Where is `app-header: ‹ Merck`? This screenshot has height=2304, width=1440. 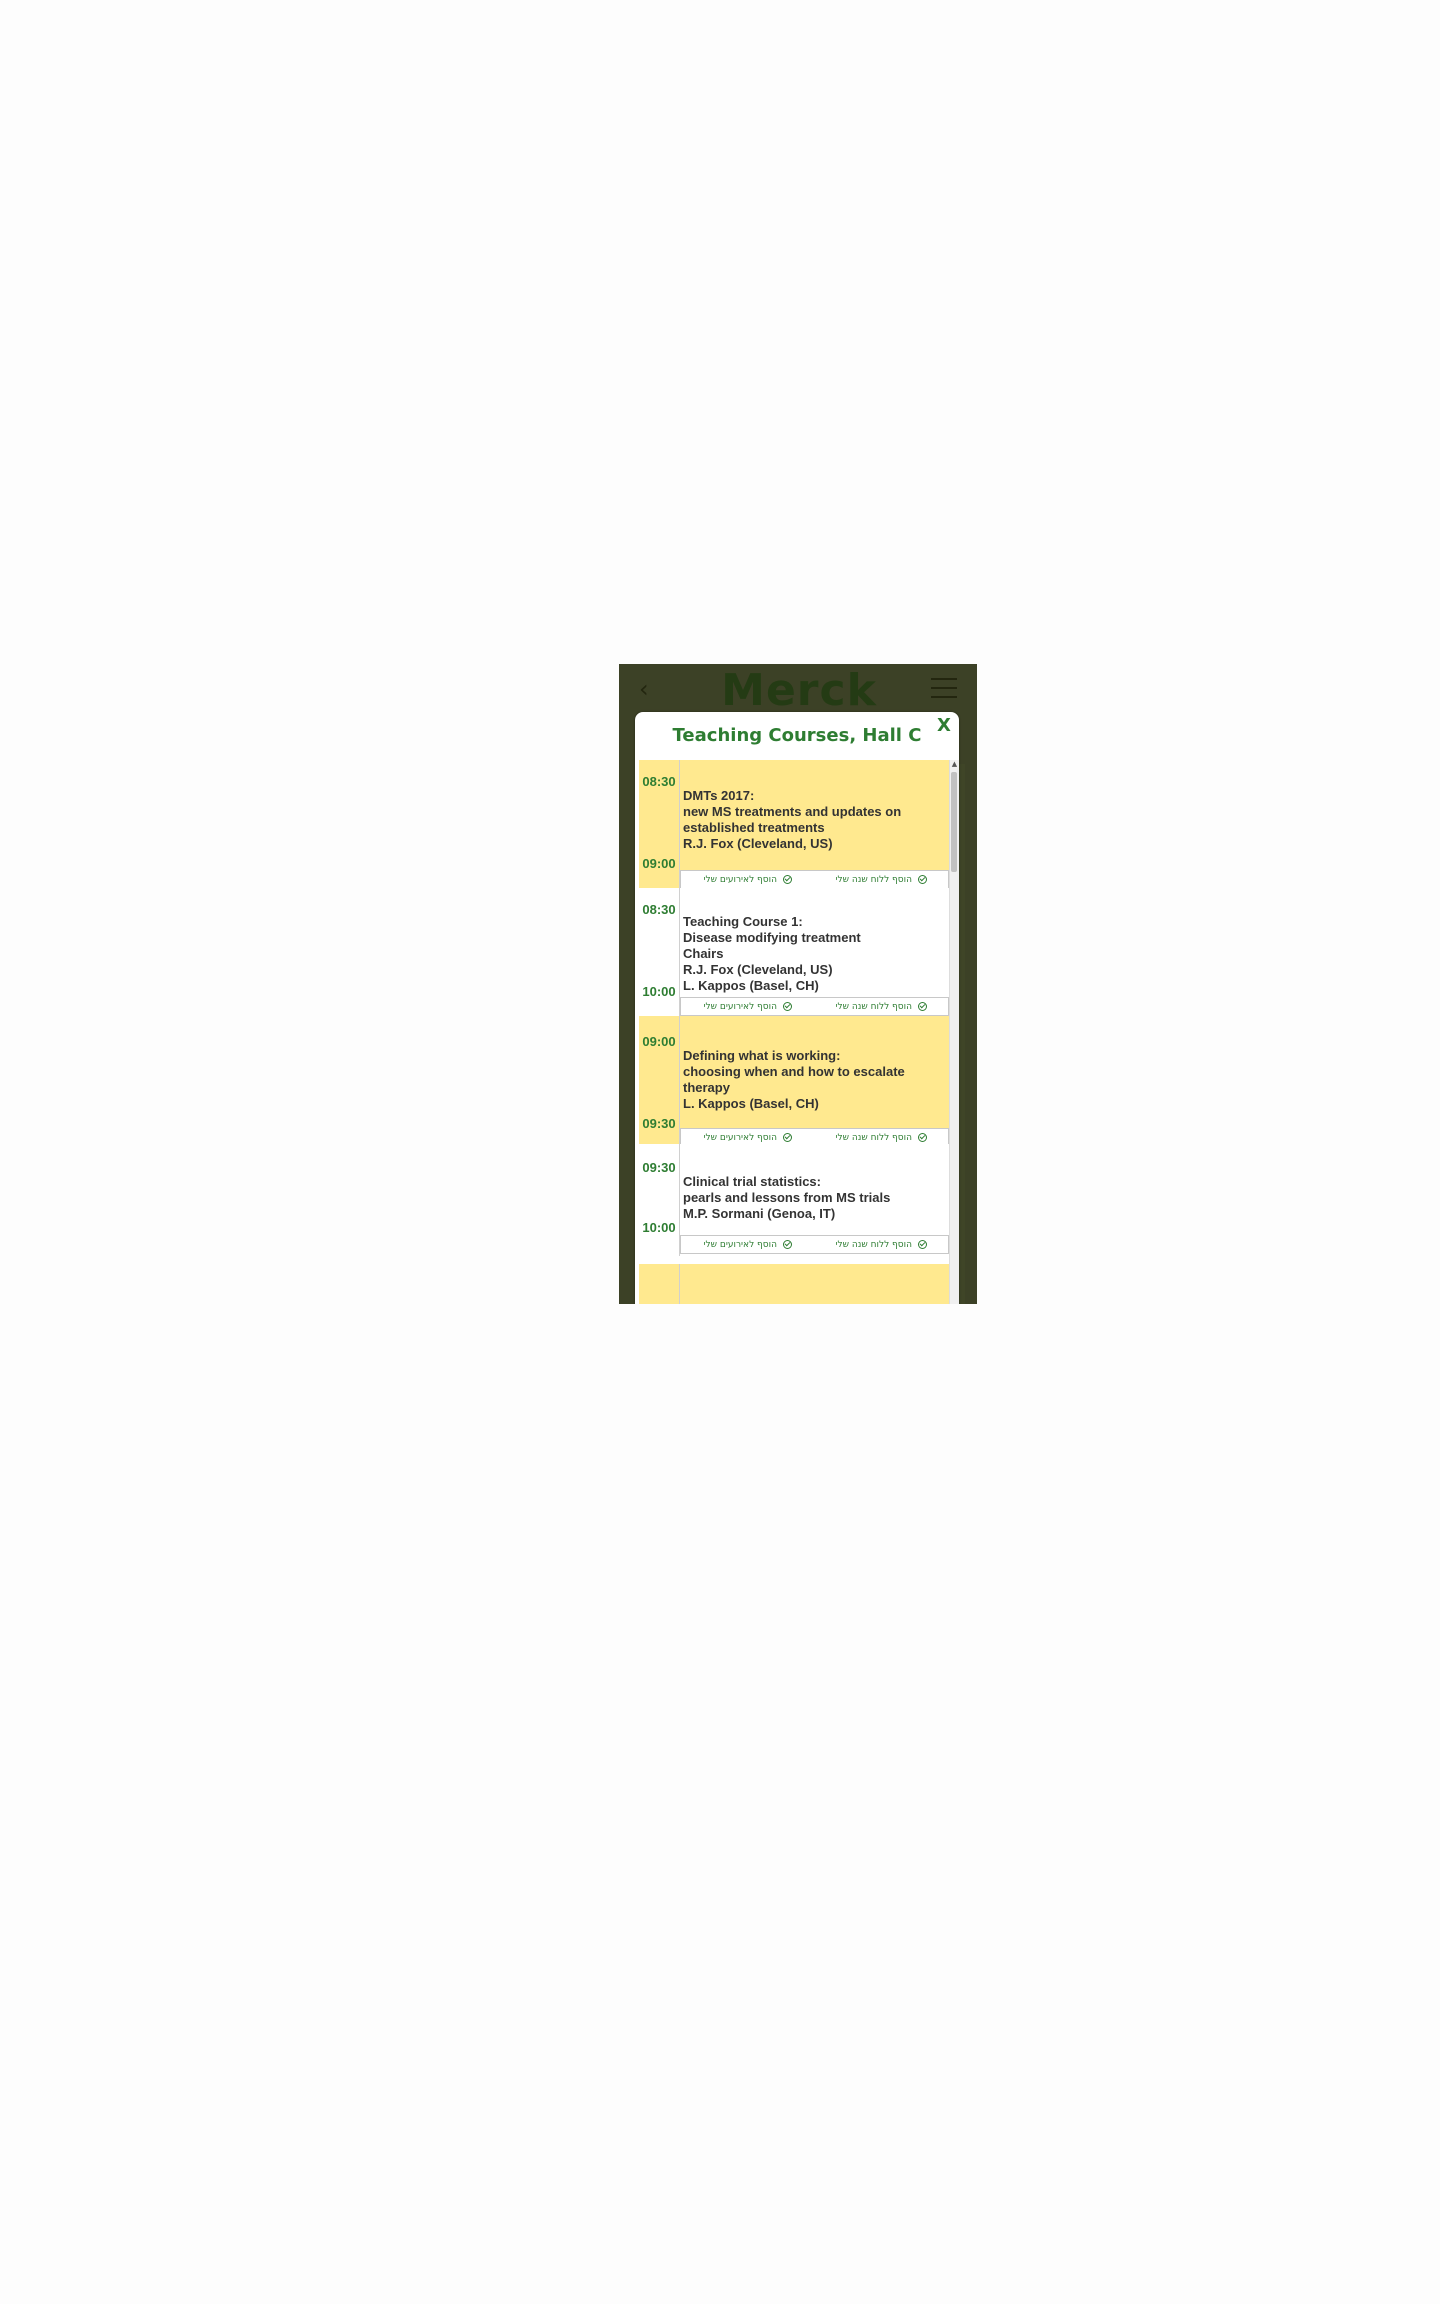 app-header: ‹ Merck is located at coordinates (798, 690).